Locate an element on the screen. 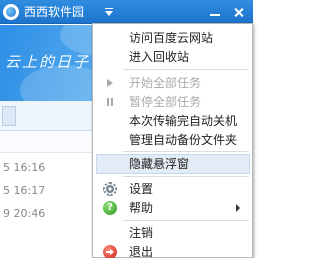 This screenshot has width=320, height=258. play-icon is located at coordinates (110, 83).